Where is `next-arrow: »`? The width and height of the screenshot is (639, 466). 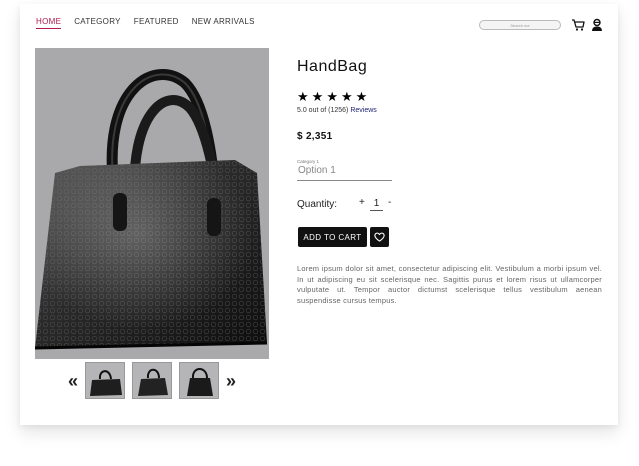
next-arrow: » is located at coordinates (231, 381).